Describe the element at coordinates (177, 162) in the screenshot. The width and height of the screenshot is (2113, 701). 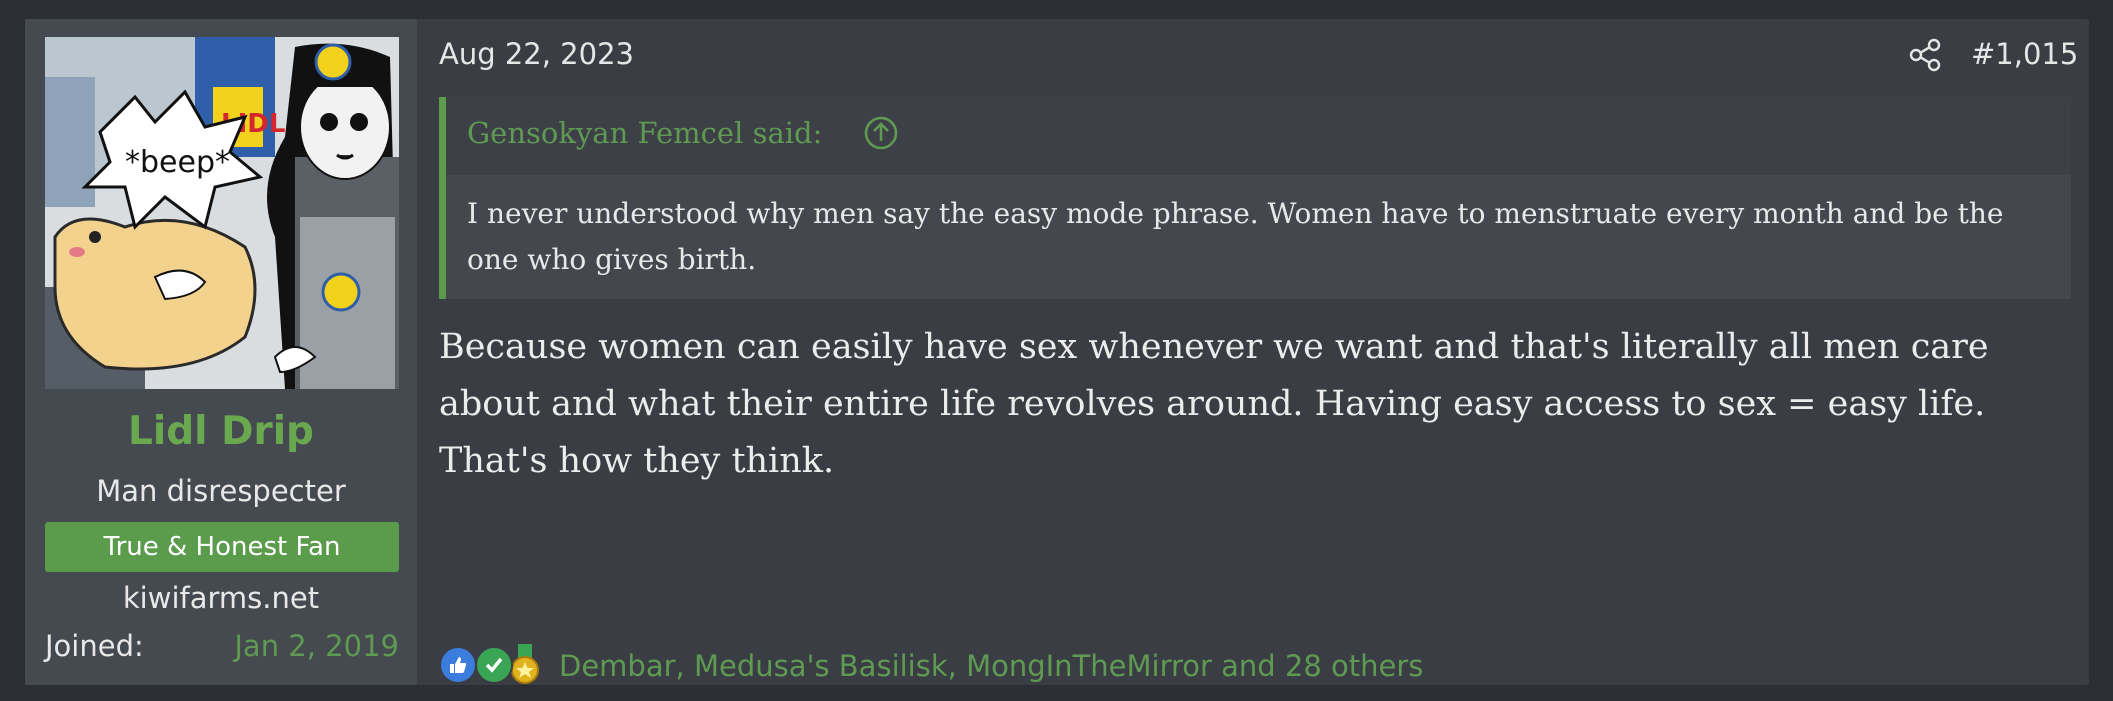
I see `avatar-caption: *beep*` at that location.